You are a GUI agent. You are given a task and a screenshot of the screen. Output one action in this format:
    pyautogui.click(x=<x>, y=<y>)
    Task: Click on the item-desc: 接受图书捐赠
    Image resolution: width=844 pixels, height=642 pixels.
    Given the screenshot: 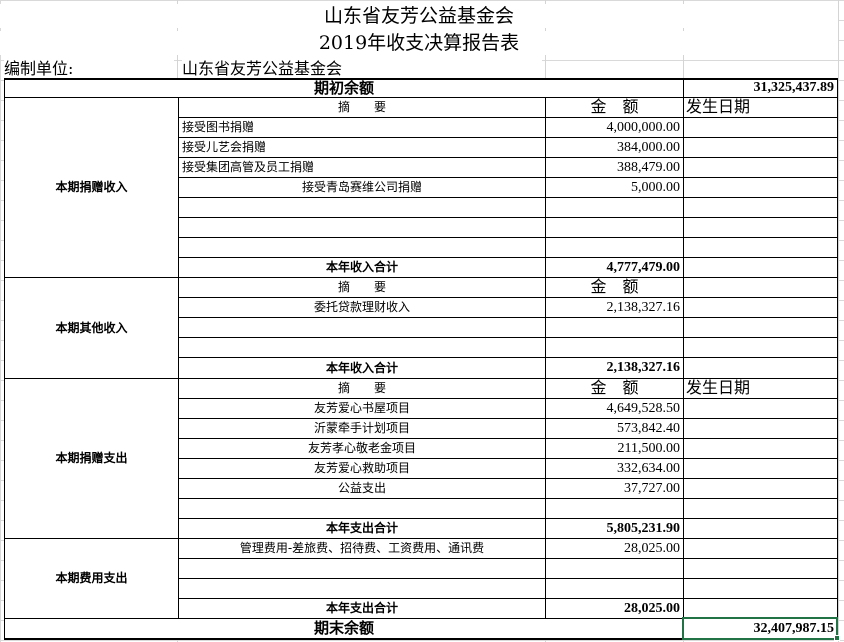 What is the action you would take?
    pyautogui.click(x=363, y=127)
    